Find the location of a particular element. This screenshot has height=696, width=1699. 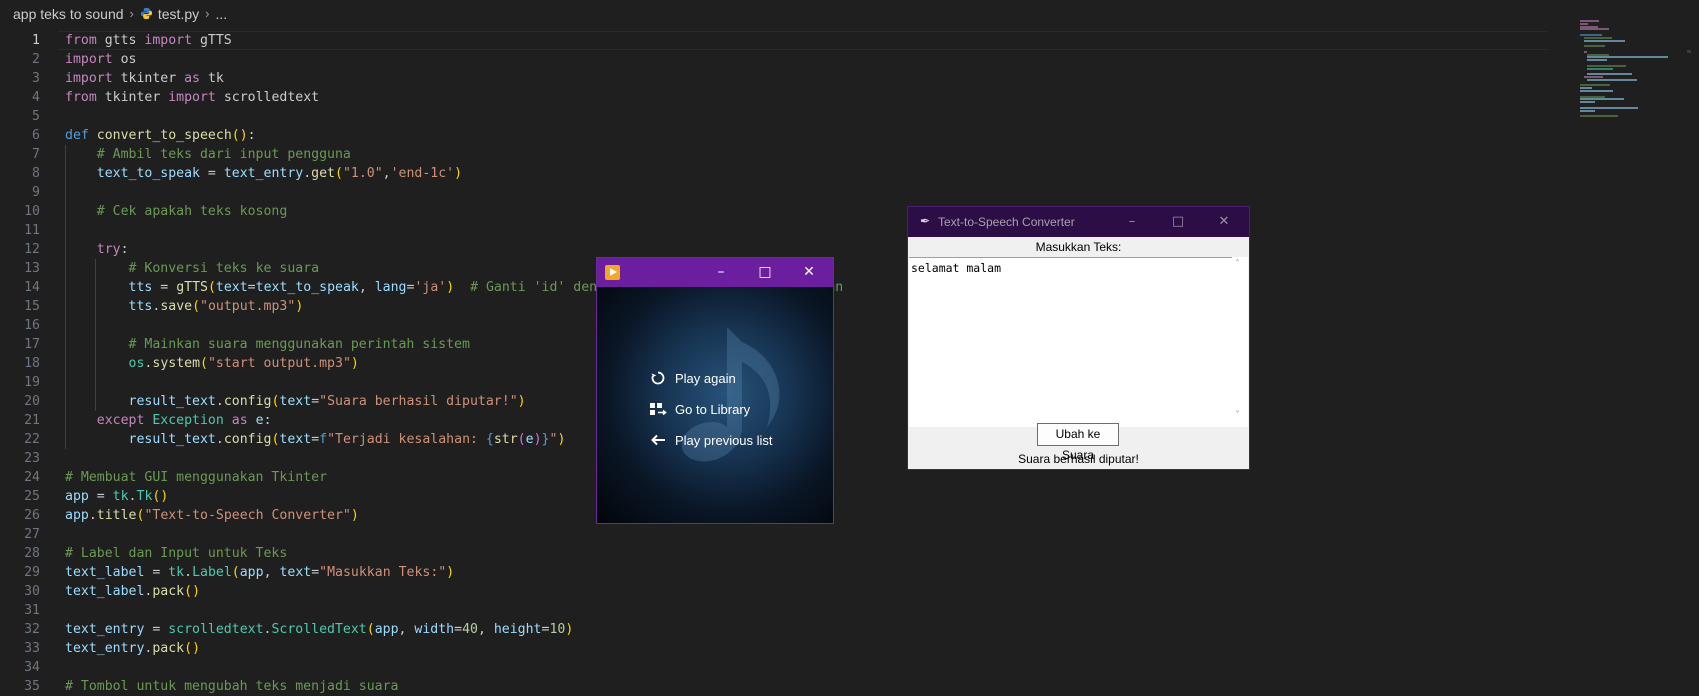

convert-button: Ubah ke Suara is located at coordinates (1078, 442).